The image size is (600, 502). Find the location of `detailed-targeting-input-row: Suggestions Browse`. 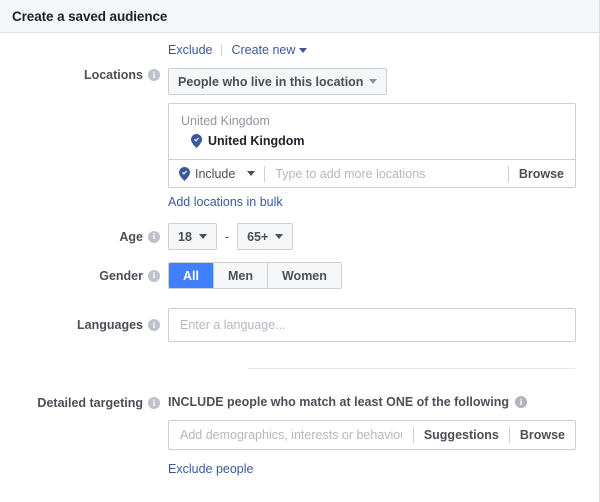

detailed-targeting-input-row: Suggestions Browse is located at coordinates (372, 435).